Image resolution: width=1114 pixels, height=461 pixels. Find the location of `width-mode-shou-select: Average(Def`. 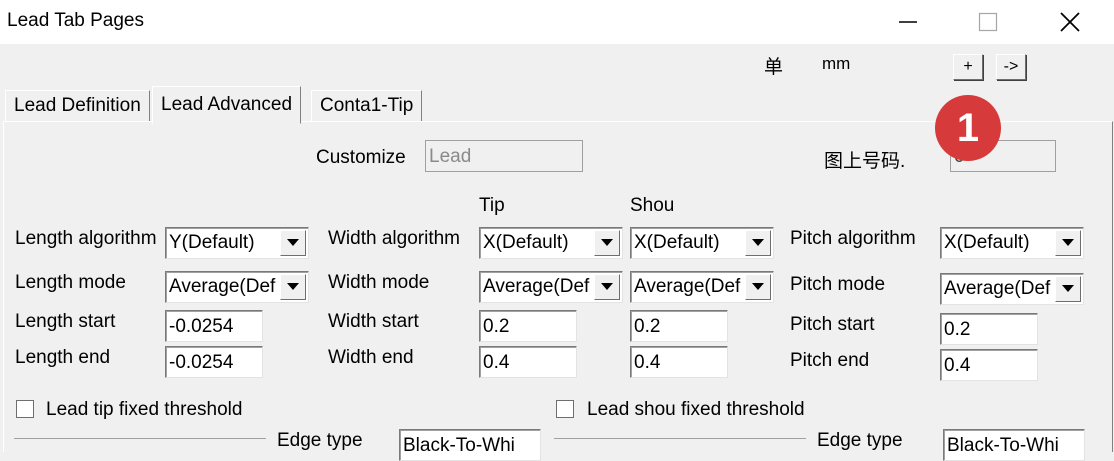

width-mode-shou-select: Average(Def is located at coordinates (702, 287).